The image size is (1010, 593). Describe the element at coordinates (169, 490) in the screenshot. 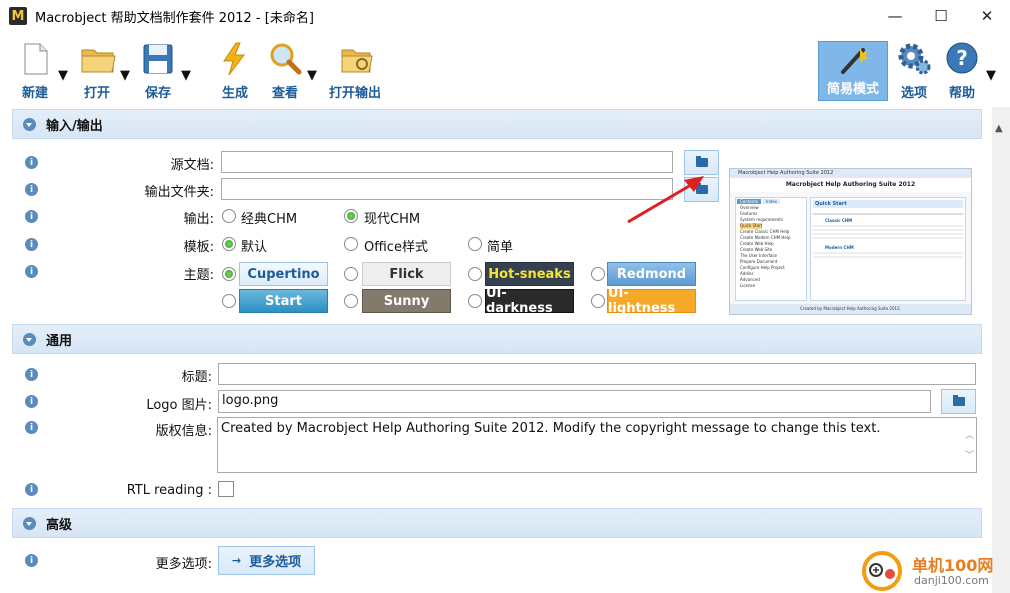

I see `rtl-label: RTL reading :` at that location.